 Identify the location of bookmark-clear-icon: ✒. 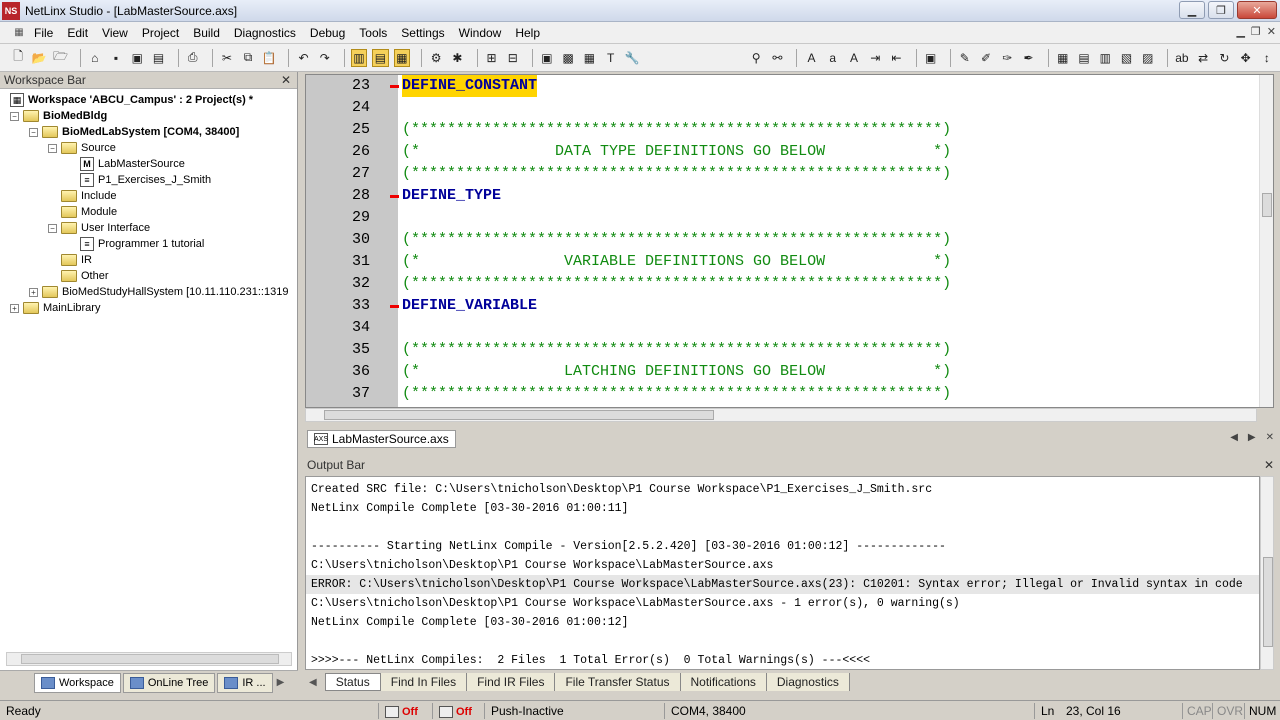
(1028, 58).